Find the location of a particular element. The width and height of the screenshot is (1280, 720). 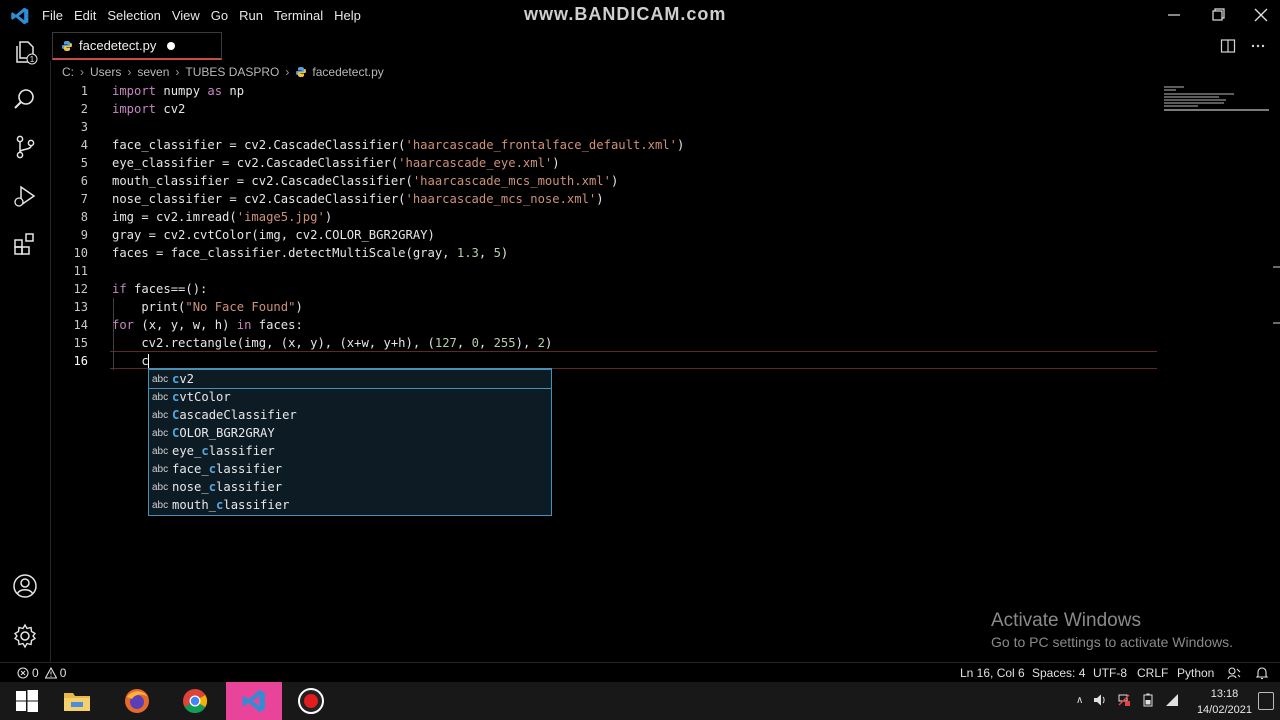

tab-facedetect: facedetect.py is located at coordinates (137, 46).